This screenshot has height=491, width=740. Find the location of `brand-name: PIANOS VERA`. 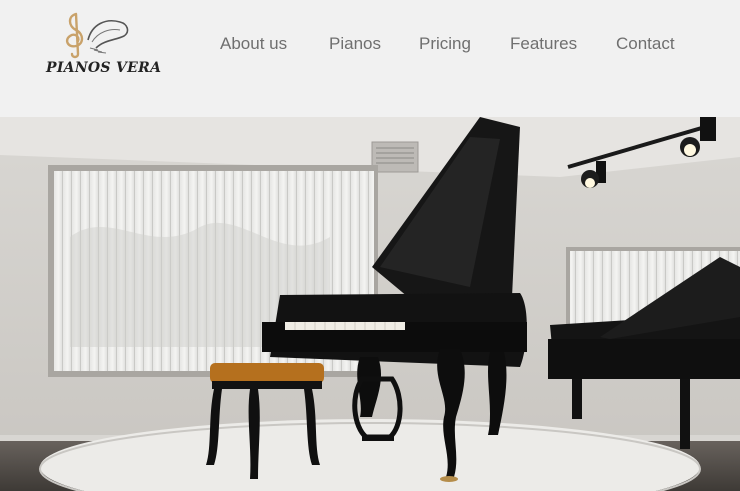

brand-name: PIANOS VERA is located at coordinates (104, 68).